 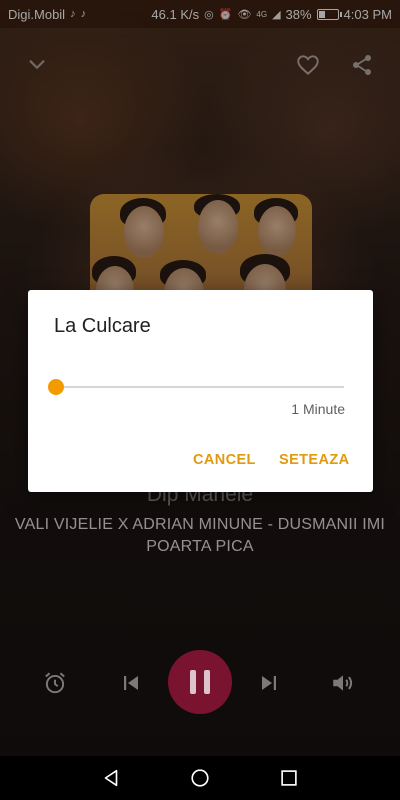 I want to click on next-button, so click(x=269, y=683).